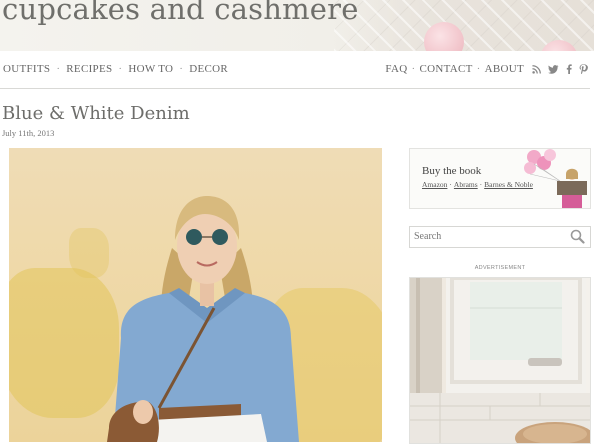  What do you see at coordinates (504, 69) in the screenshot?
I see `nav-item-about: ABOUT` at bounding box center [504, 69].